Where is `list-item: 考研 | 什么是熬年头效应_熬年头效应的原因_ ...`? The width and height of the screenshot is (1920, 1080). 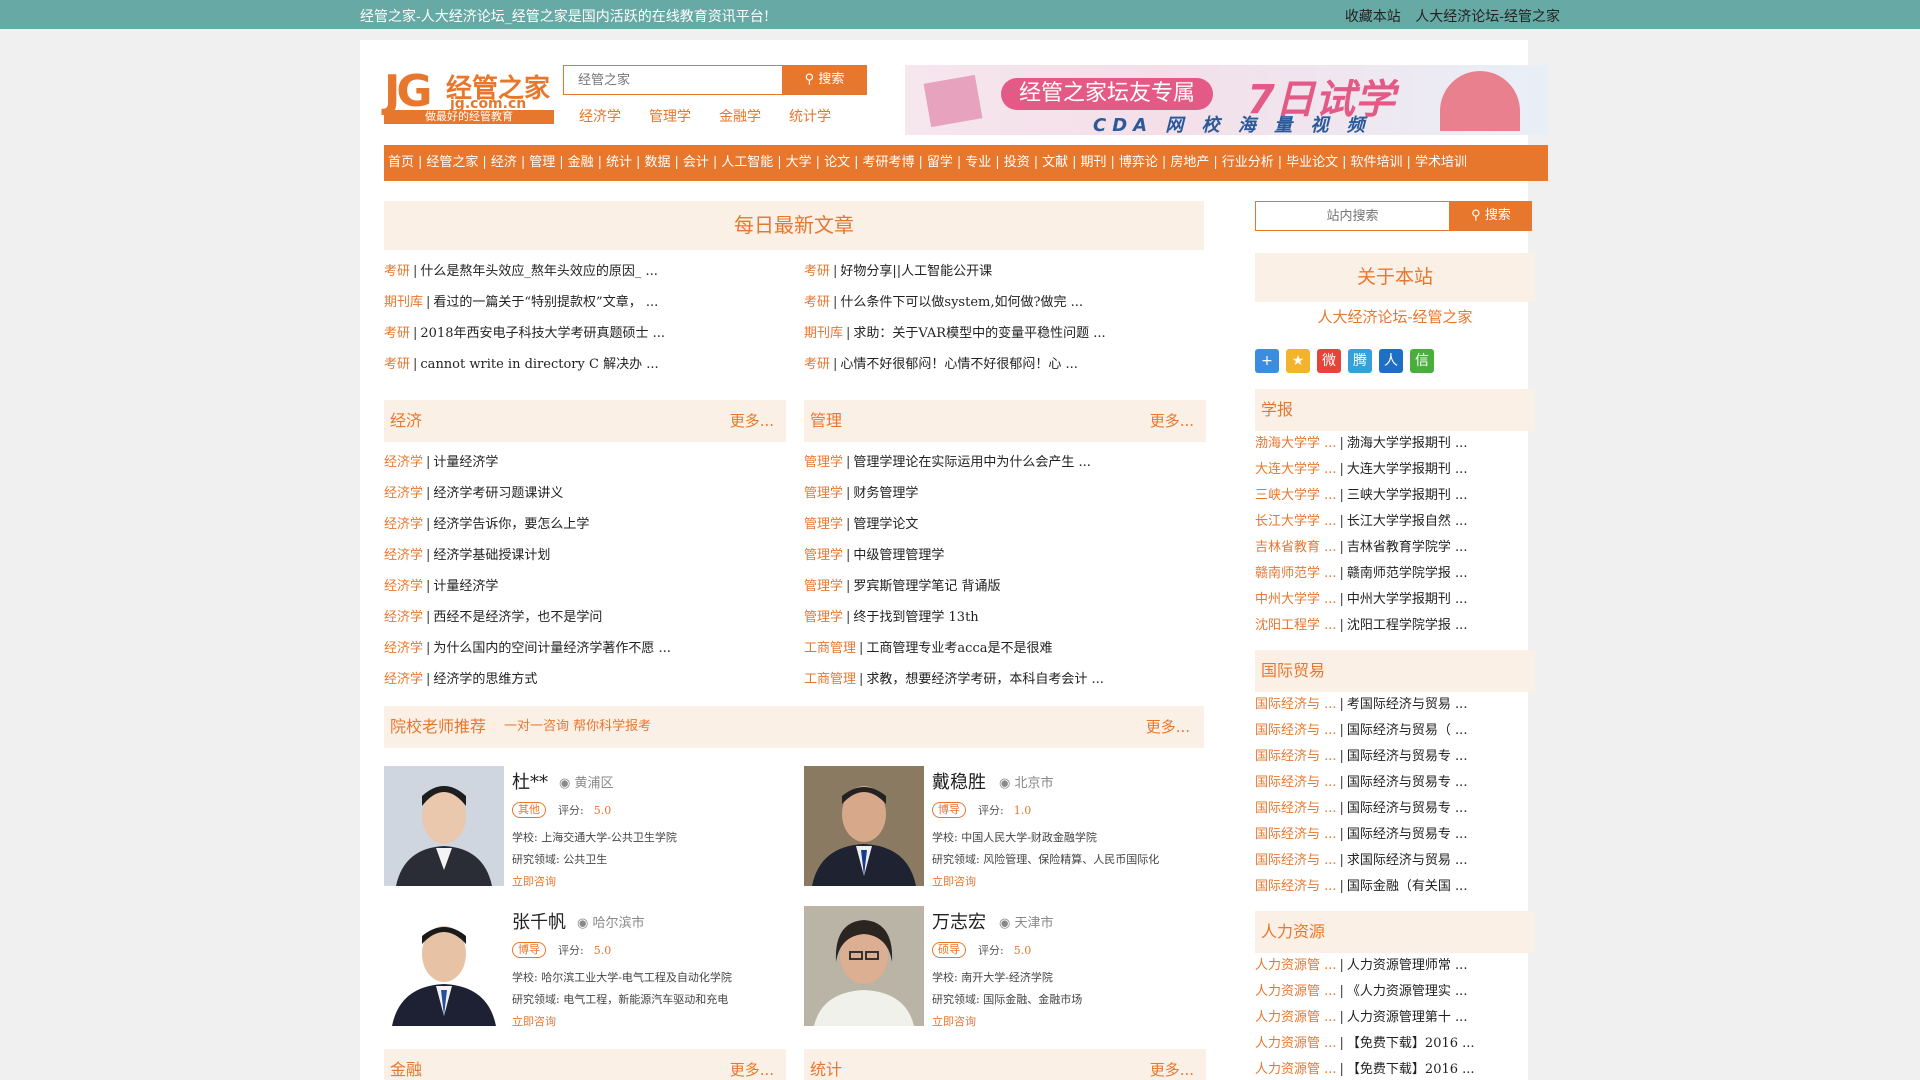
list-item: 考研 | 什么是熬年头效应_熬年头效应的原因_ ... is located at coordinates (524, 271).